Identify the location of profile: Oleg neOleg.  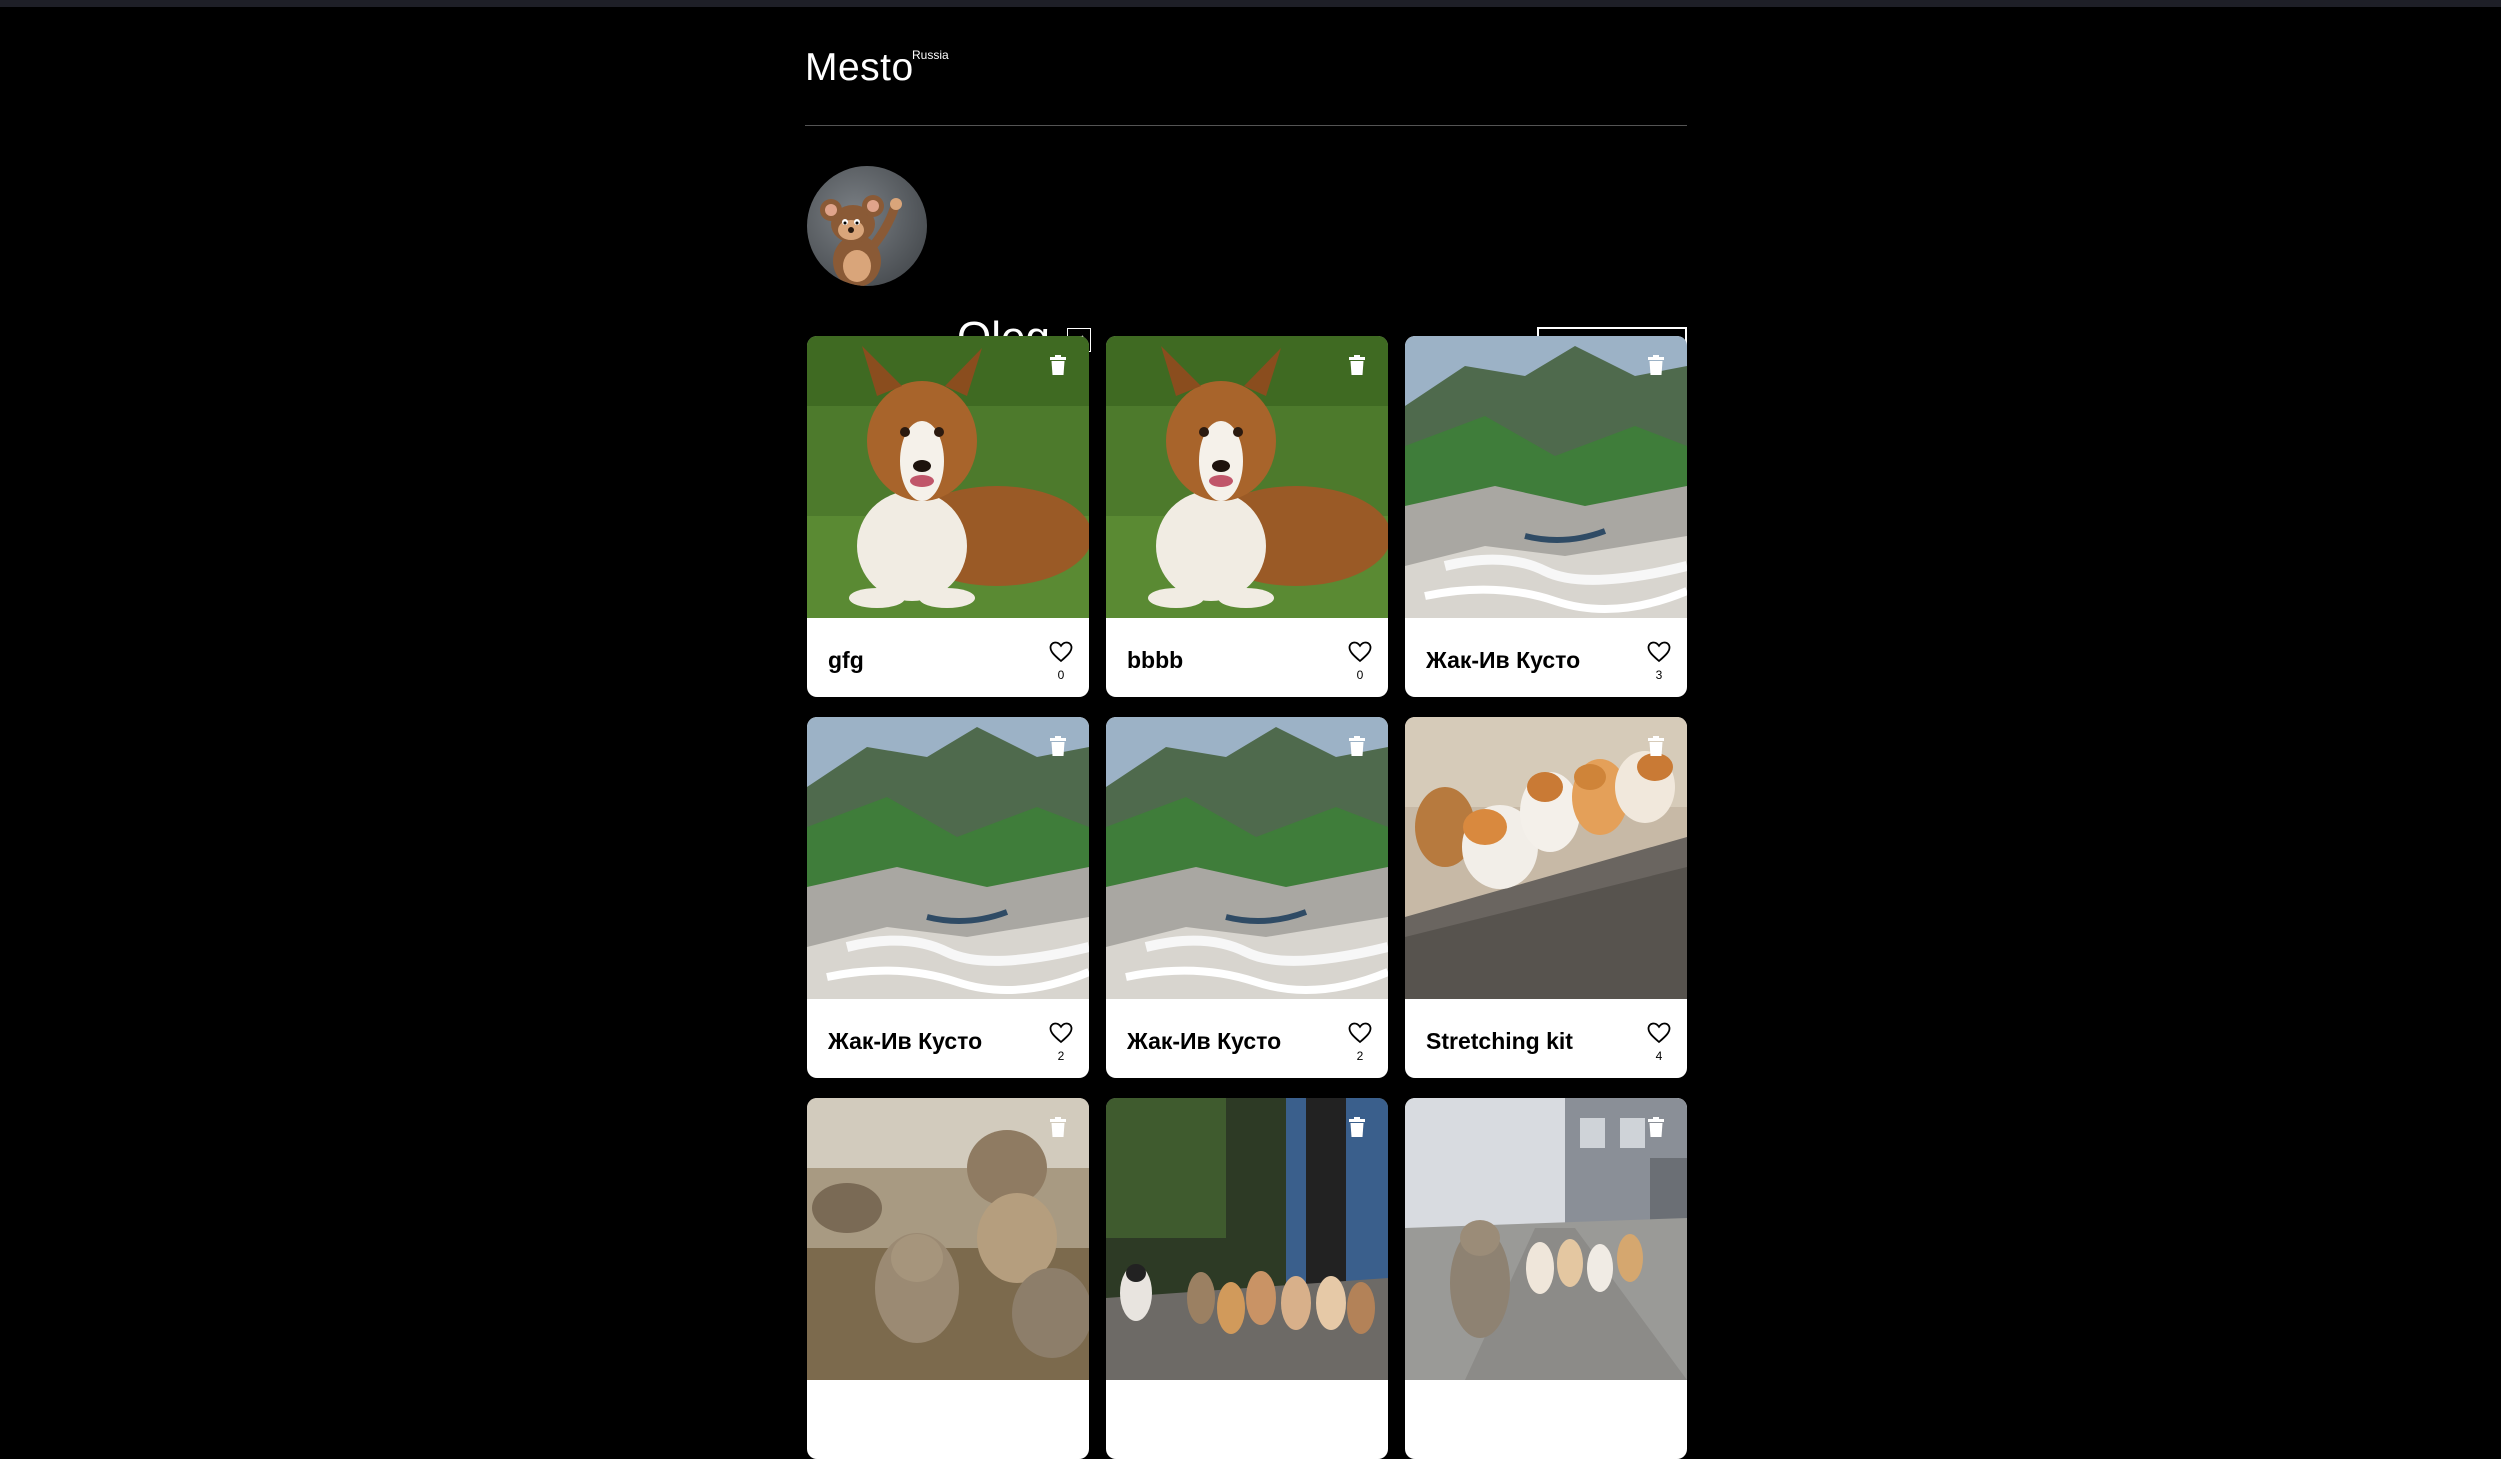
(1246, 258).